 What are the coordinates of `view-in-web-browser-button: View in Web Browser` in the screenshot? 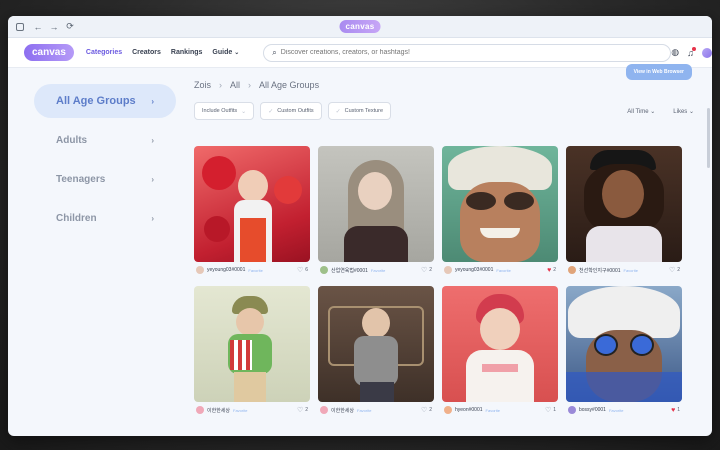 It's located at (658, 72).